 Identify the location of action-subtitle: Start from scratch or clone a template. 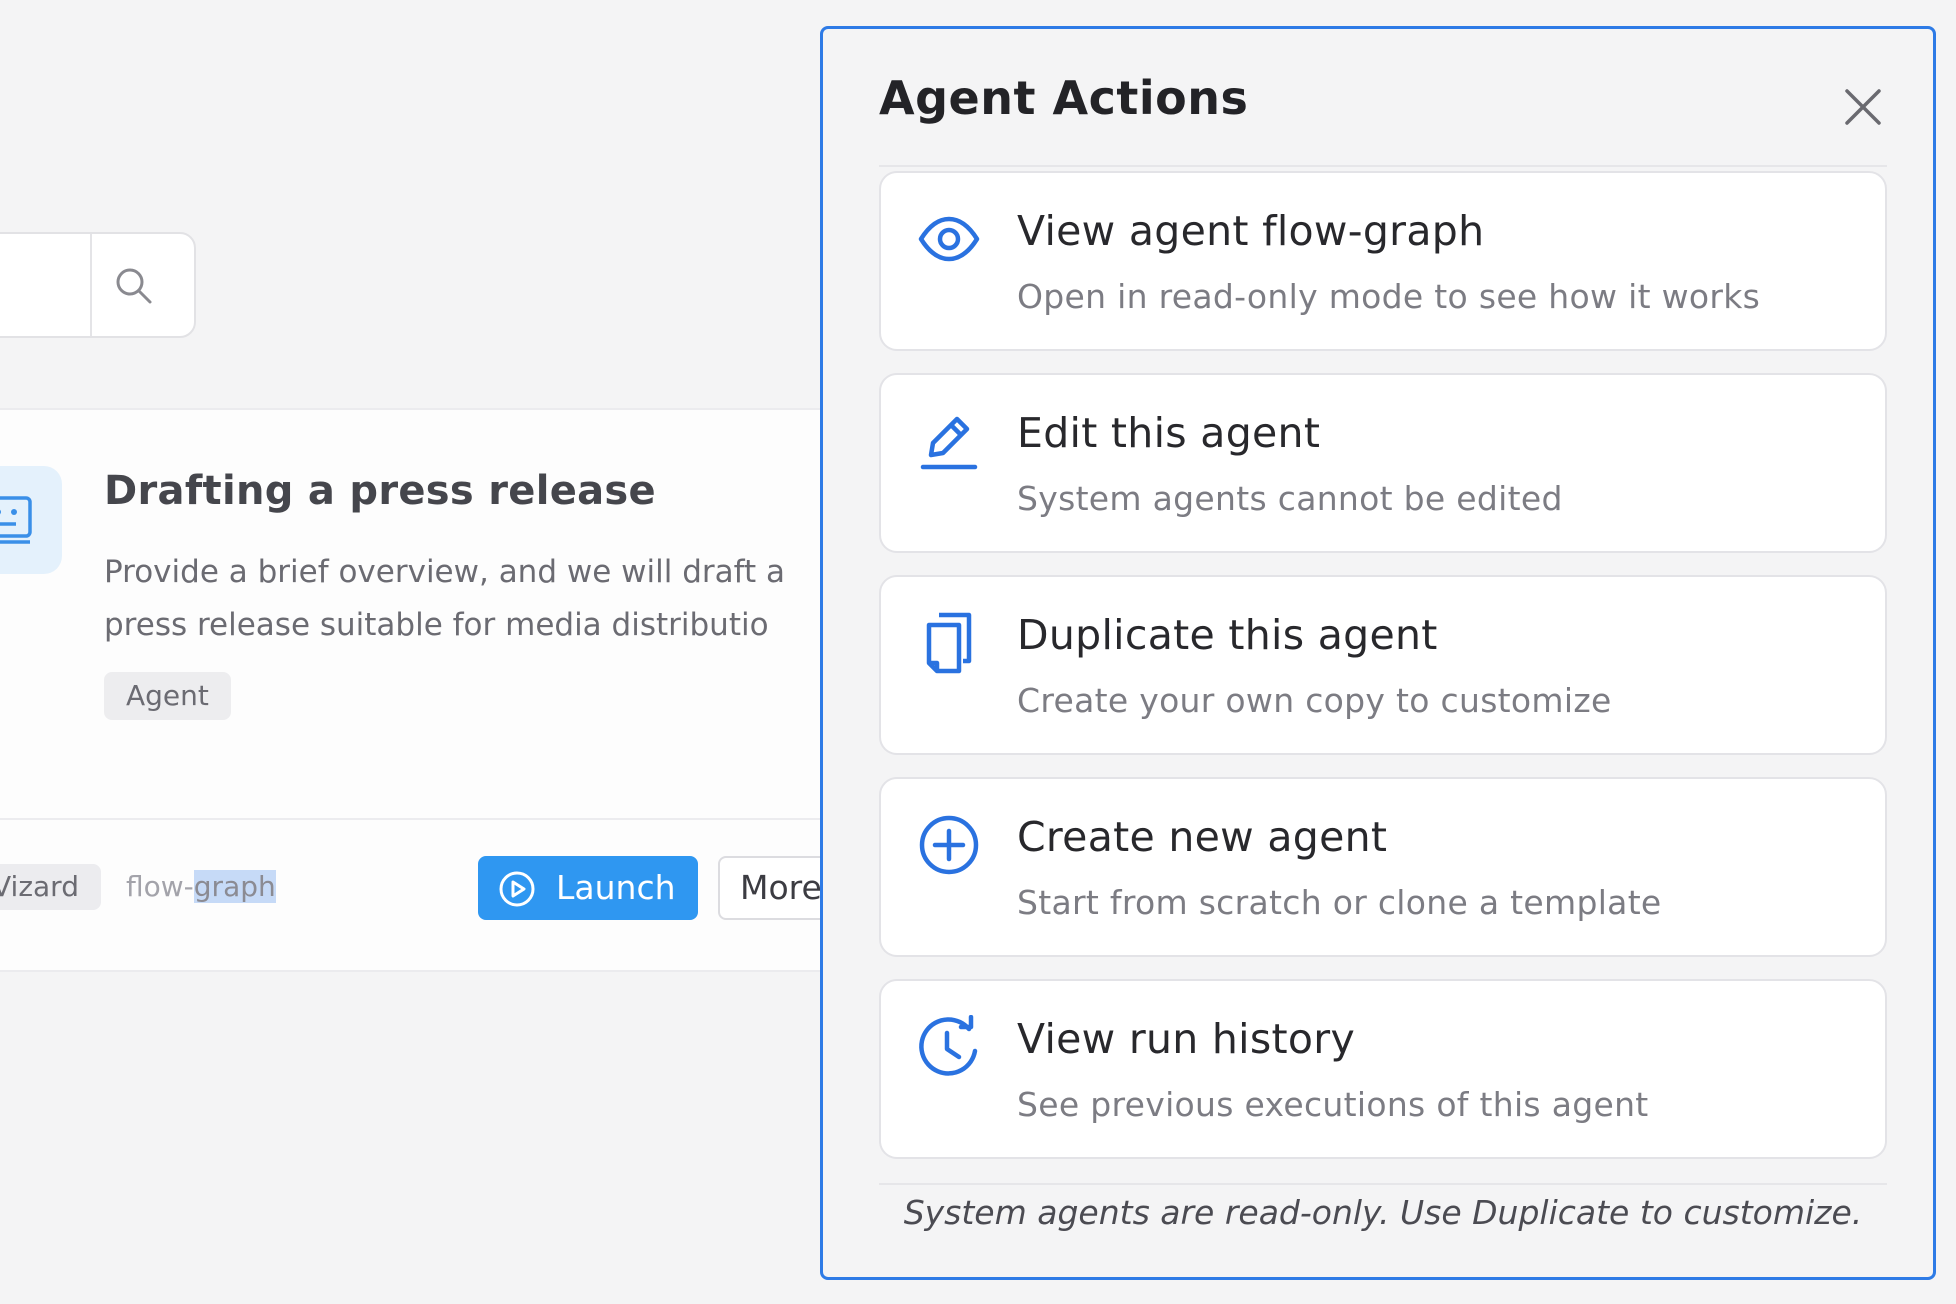
(1339, 902).